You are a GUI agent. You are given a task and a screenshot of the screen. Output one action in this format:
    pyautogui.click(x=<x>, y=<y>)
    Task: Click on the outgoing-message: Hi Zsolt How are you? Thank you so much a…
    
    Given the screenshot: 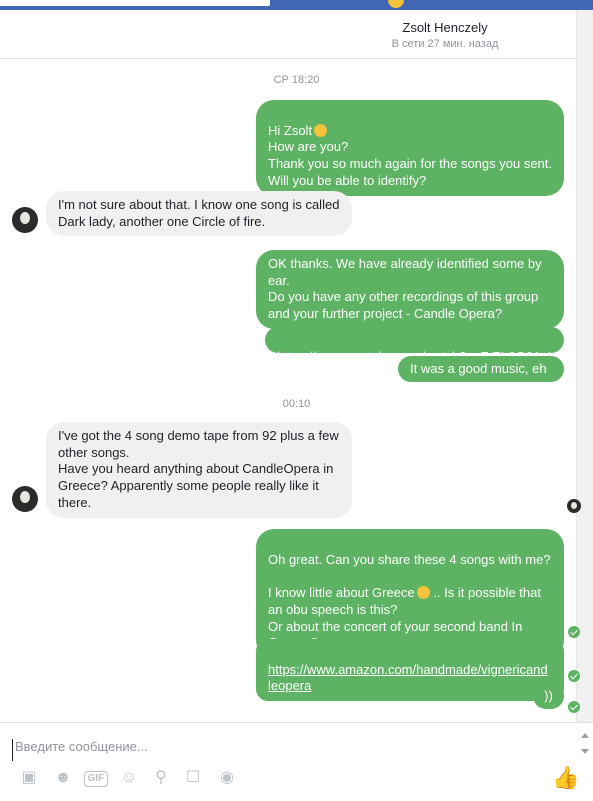 What is the action you would take?
    pyautogui.click(x=410, y=148)
    